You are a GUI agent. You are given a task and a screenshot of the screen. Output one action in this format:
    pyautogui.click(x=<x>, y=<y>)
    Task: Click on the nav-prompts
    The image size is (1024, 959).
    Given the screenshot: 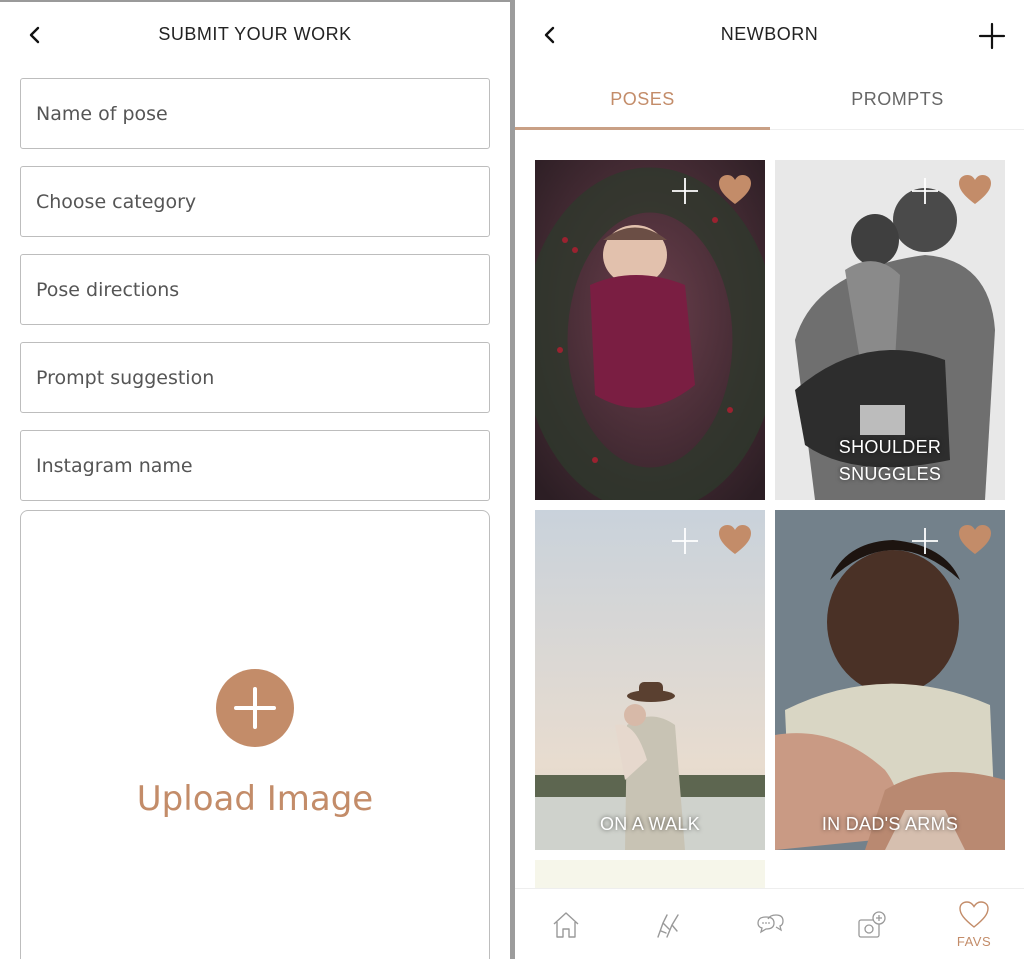 What is the action you would take?
    pyautogui.click(x=770, y=924)
    